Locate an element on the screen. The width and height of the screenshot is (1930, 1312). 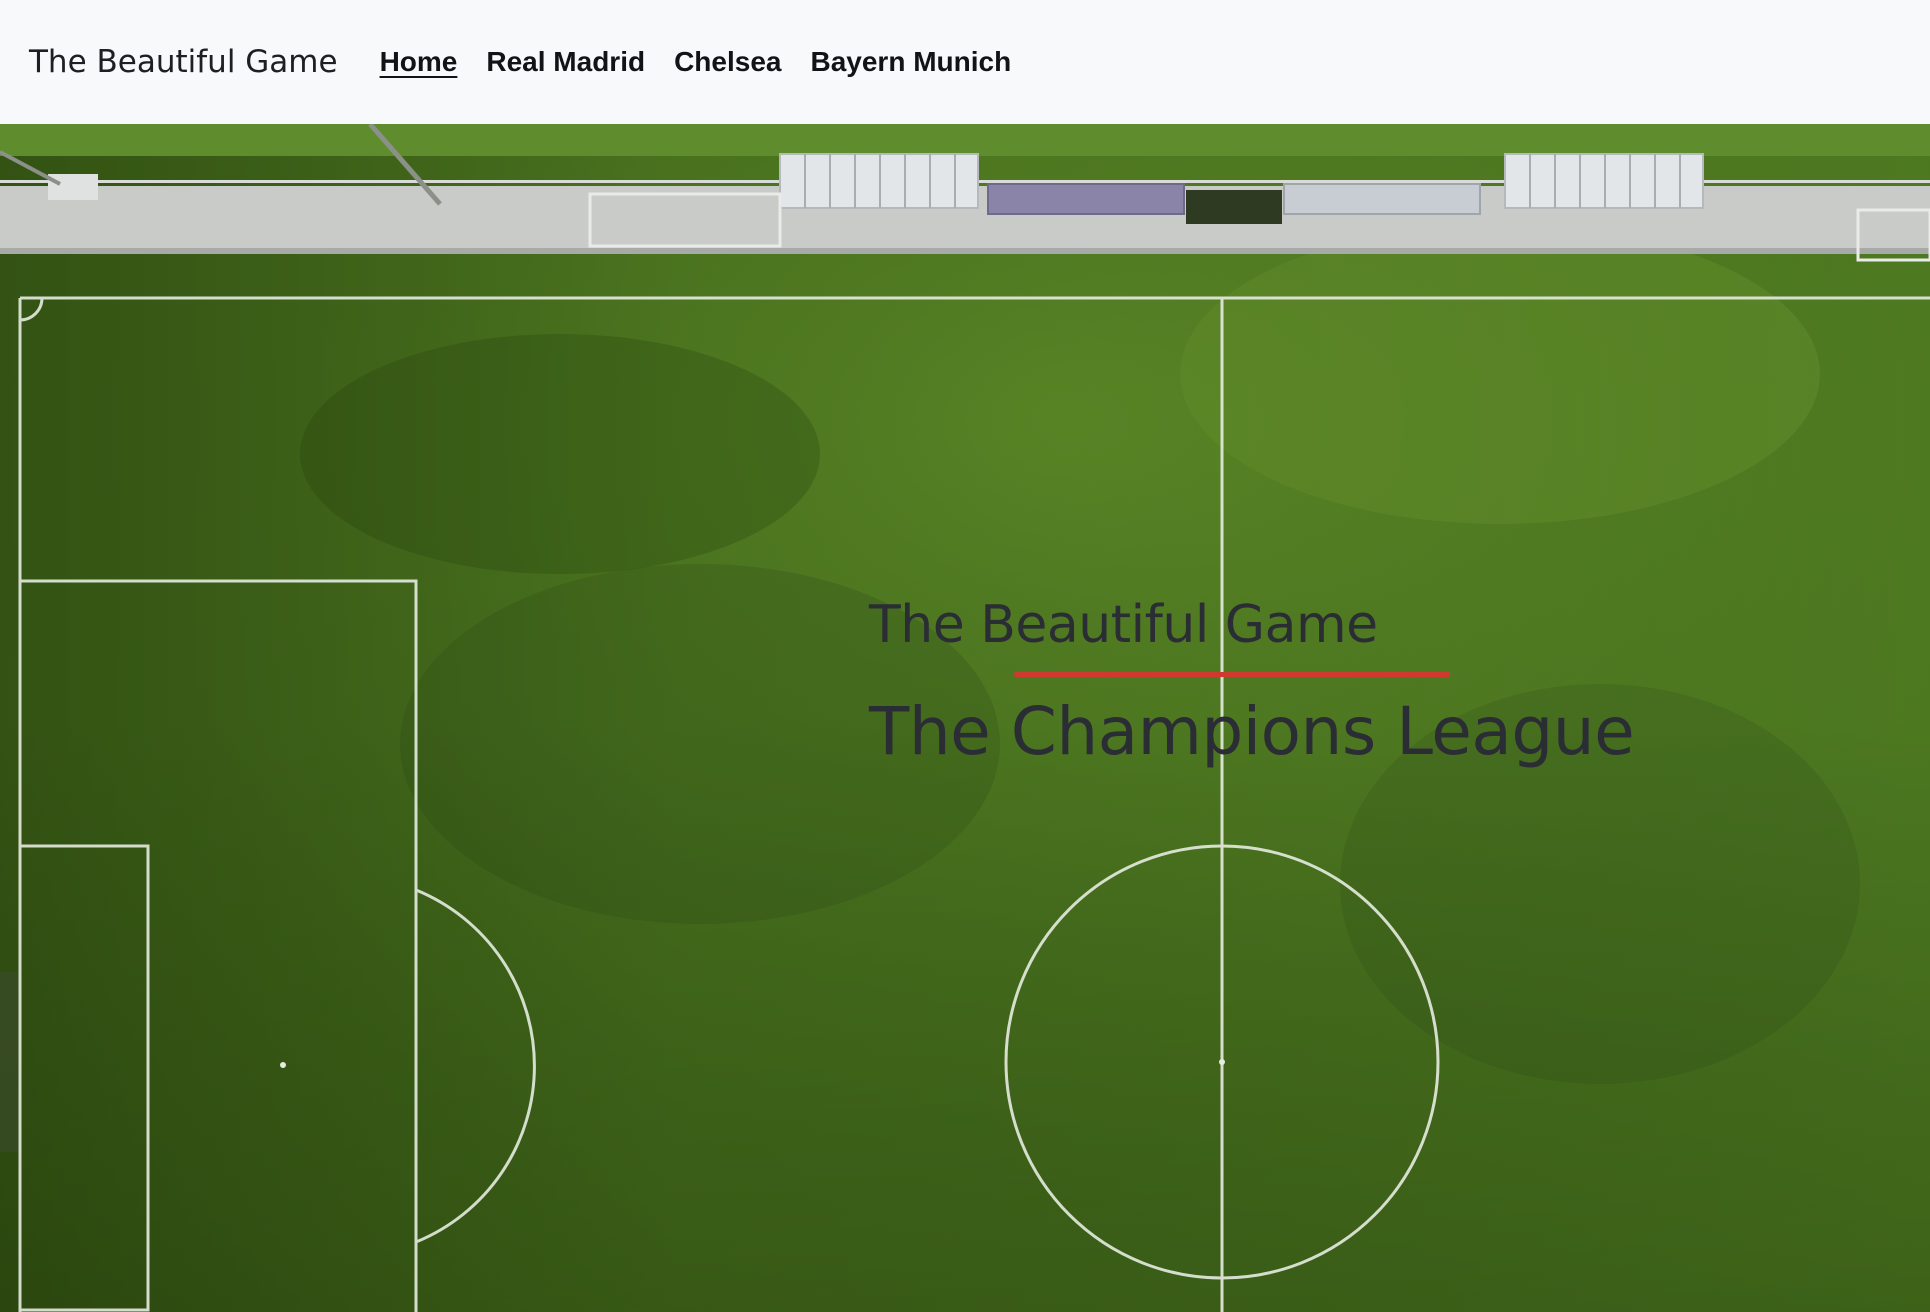
hero-text: The Beautiful Game The Champions League is located at coordinates (1252, 683).